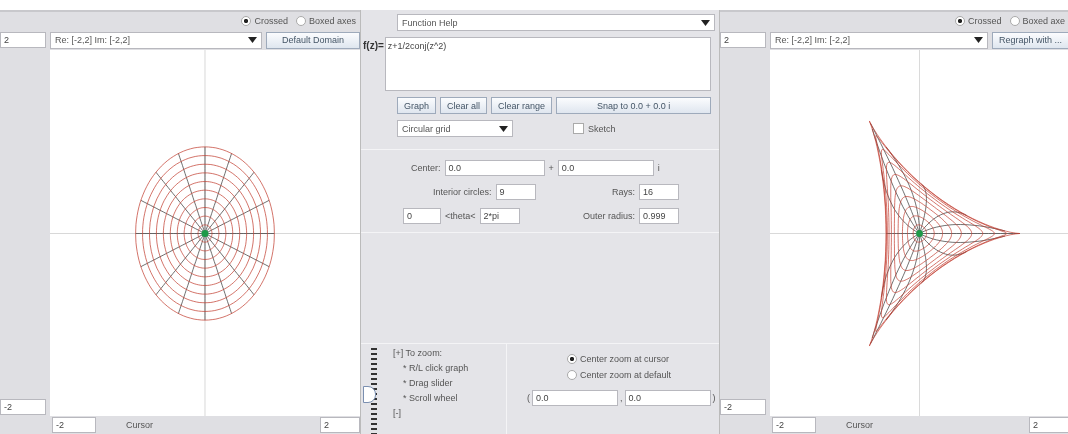 This screenshot has height=434, width=1068. What do you see at coordinates (608, 216) in the screenshot?
I see `radius-label: Outer radius:` at bounding box center [608, 216].